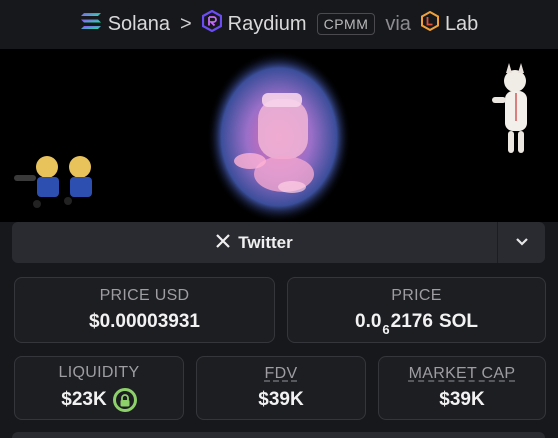  What do you see at coordinates (411, 321) in the screenshot?
I see `price-digits: 2176` at bounding box center [411, 321].